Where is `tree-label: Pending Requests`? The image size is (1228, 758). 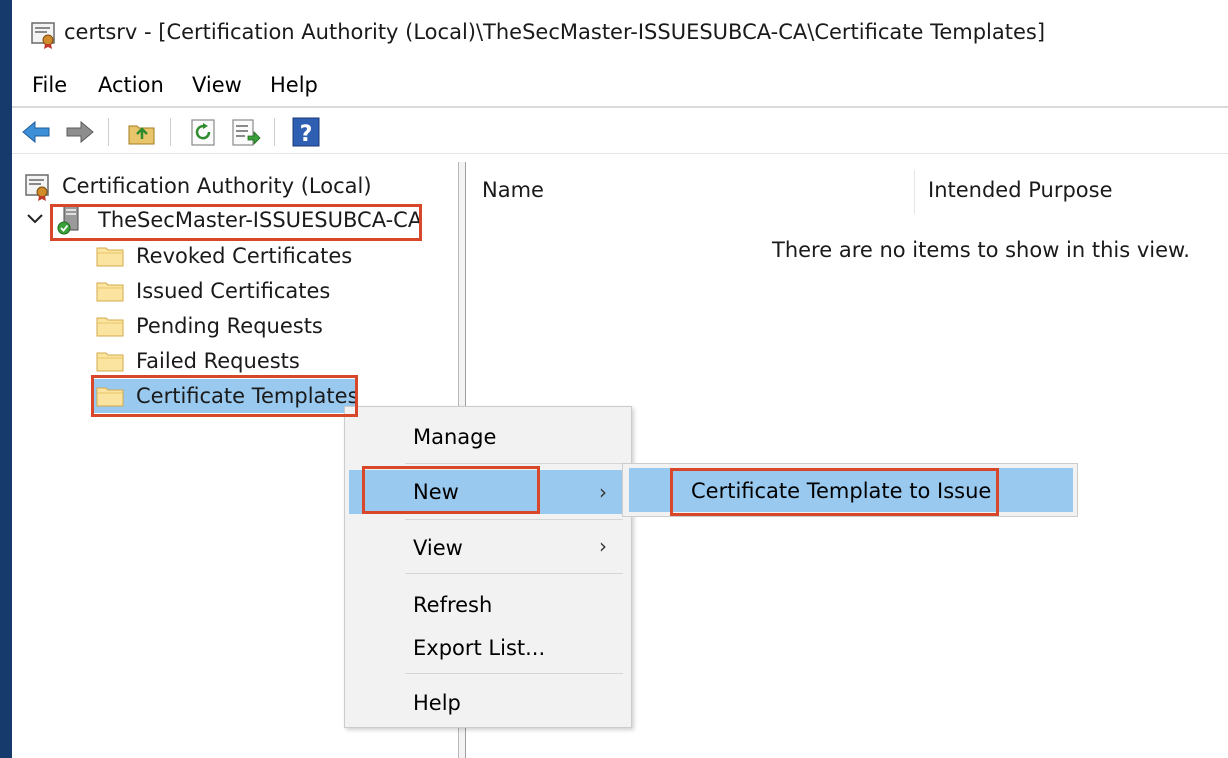
tree-label: Pending Requests is located at coordinates (229, 326).